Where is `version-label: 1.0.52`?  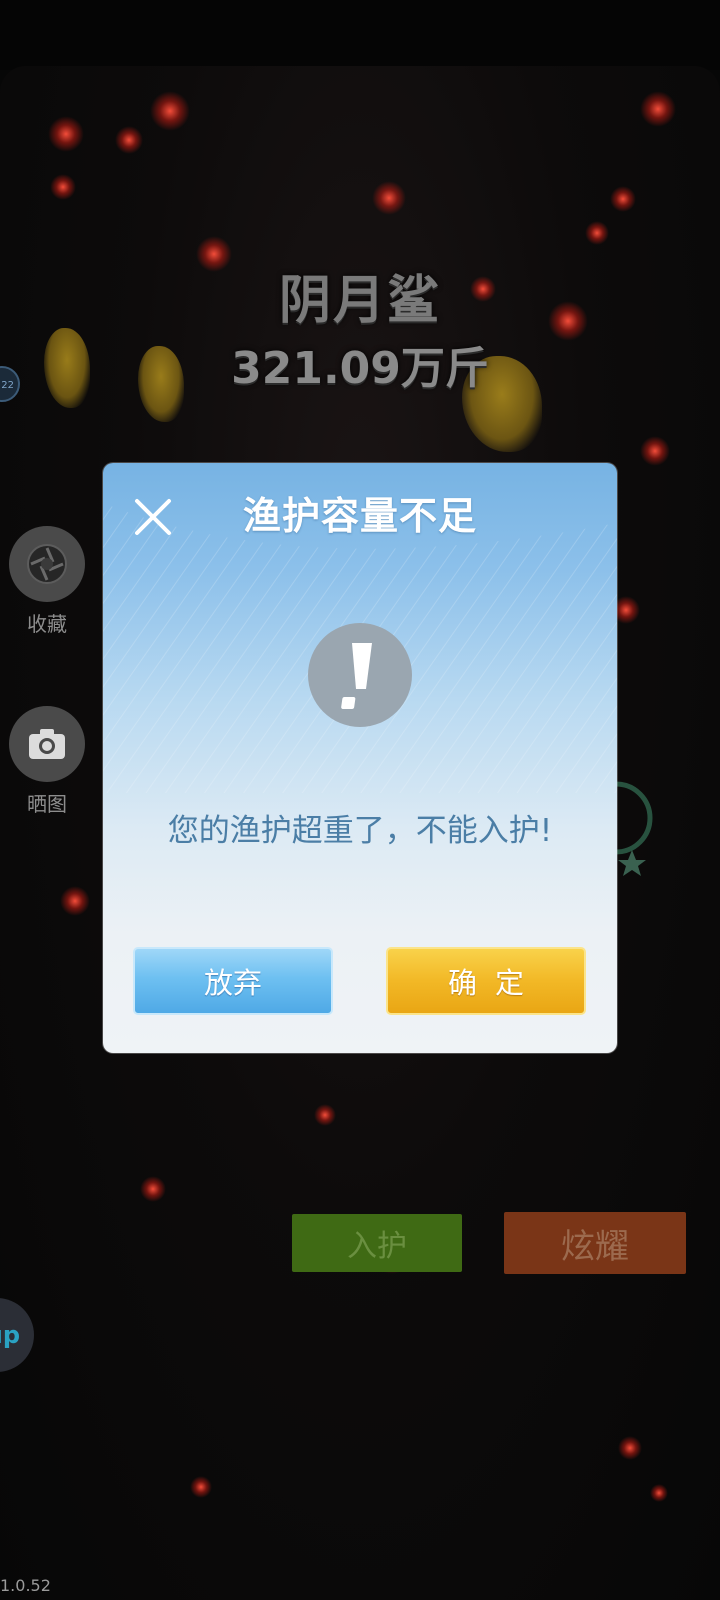 version-label: 1.0.52 is located at coordinates (25, 1585).